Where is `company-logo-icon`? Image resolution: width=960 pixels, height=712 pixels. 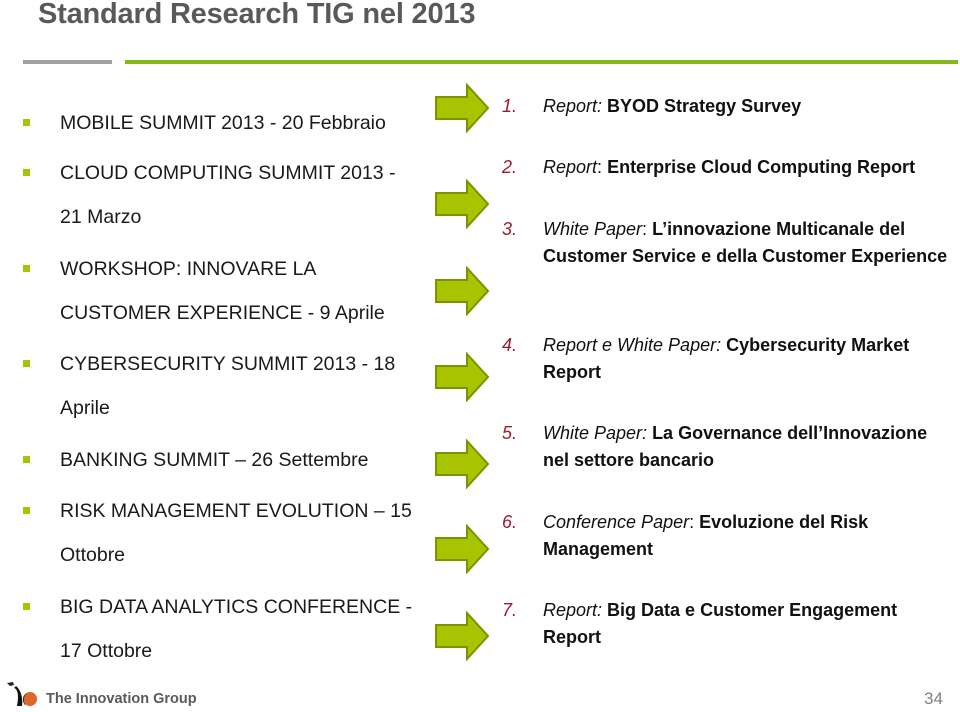 company-logo-icon is located at coordinates (22, 694).